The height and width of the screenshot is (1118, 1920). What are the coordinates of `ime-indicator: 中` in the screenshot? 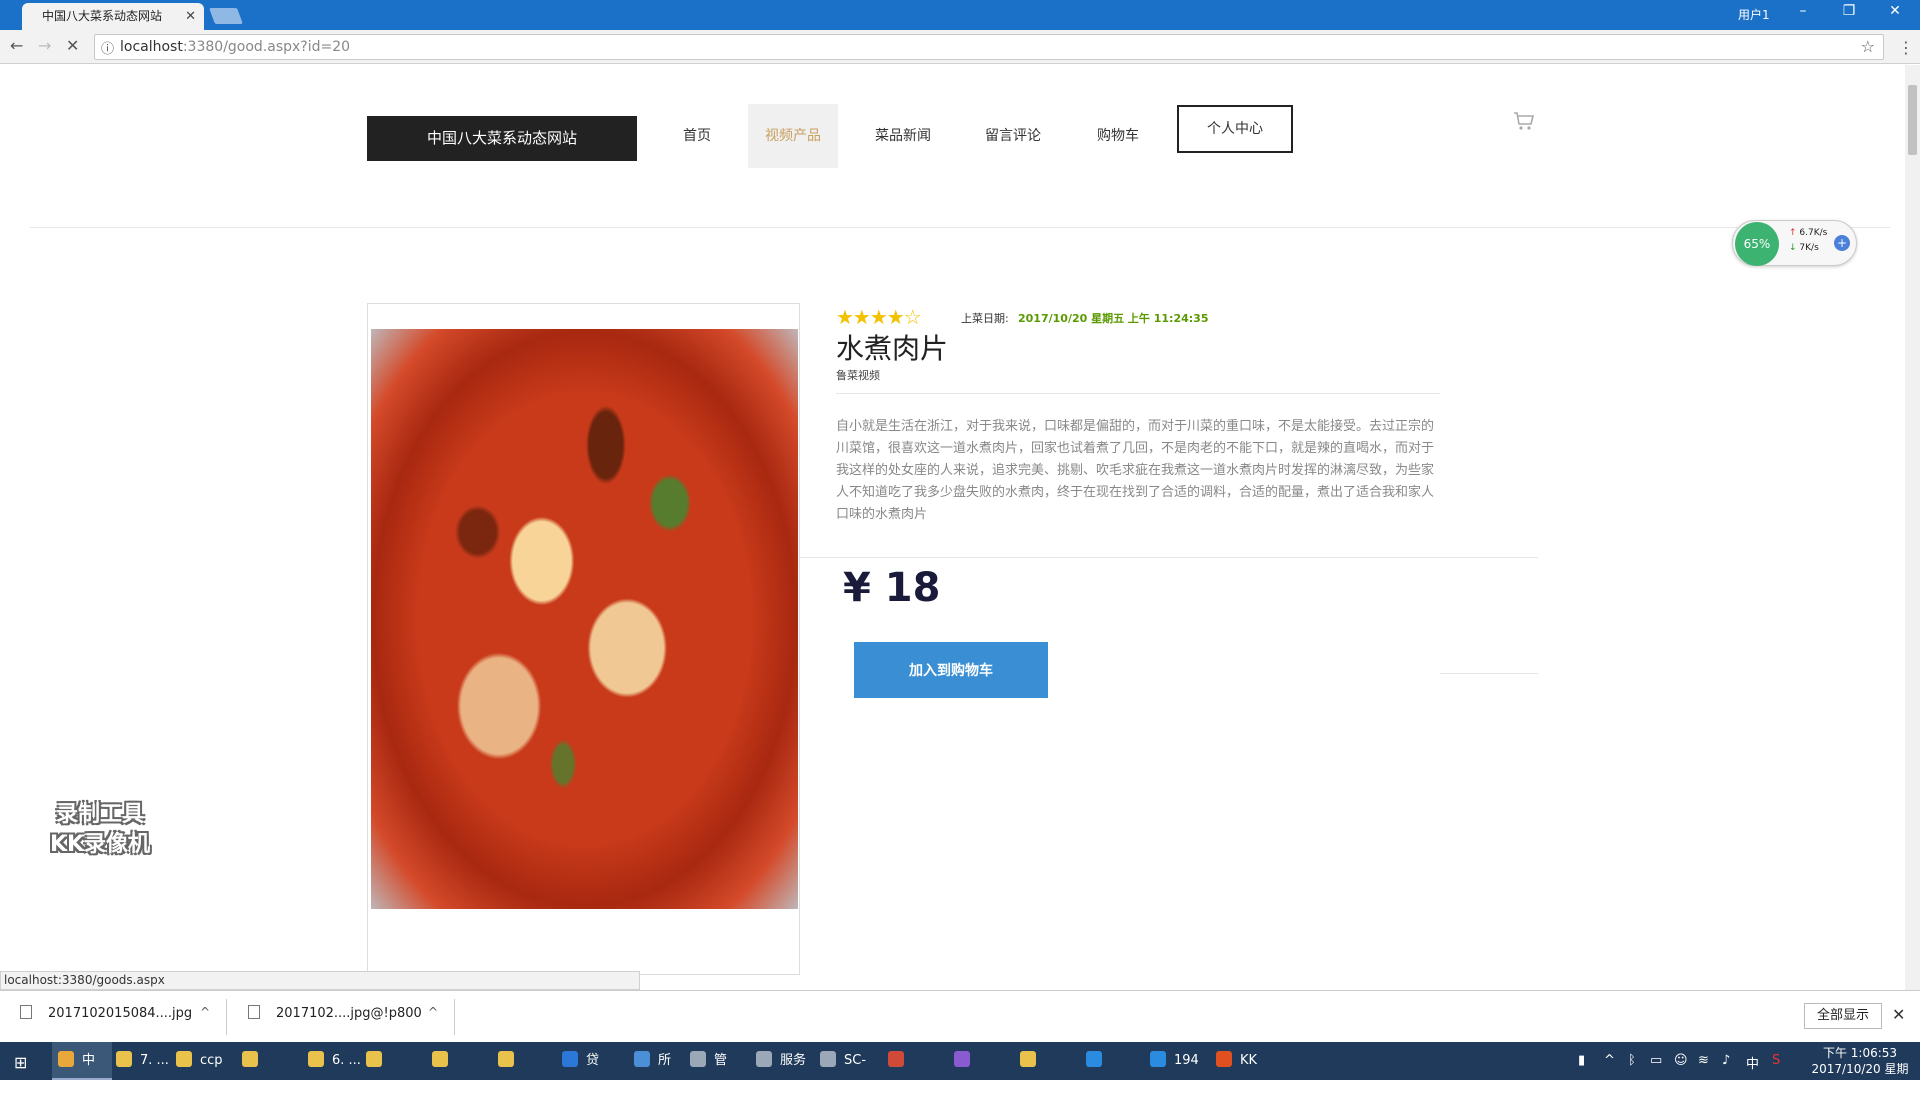 It's located at (1752, 1062).